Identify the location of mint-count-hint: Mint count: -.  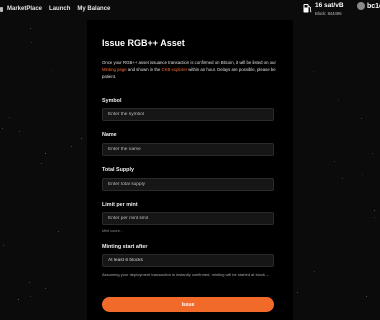
(112, 231).